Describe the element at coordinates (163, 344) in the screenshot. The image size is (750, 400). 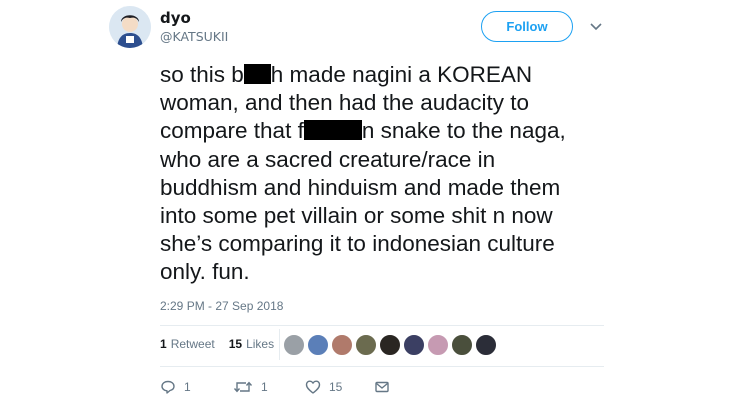
I see `retweet-stat-count: 1` at that location.